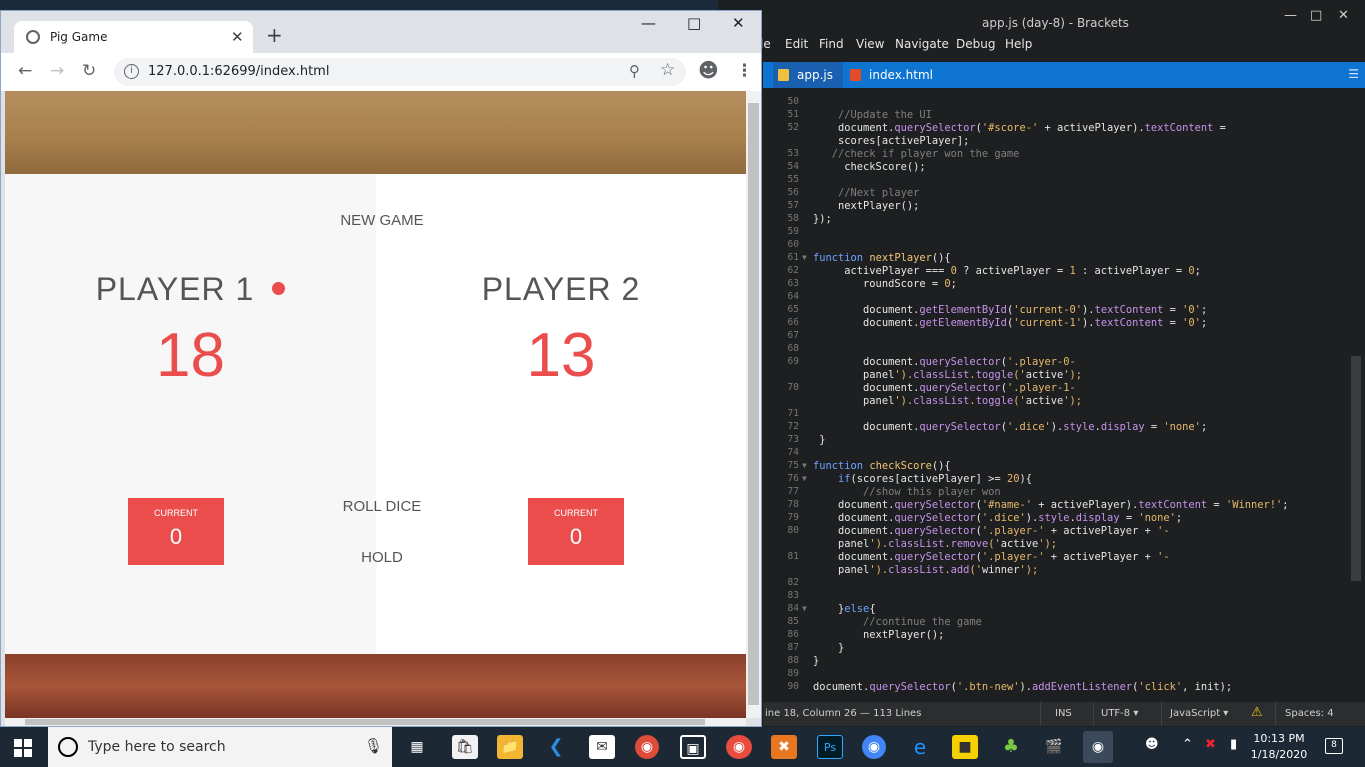 Image resolution: width=1365 pixels, height=767 pixels. I want to click on edge-icon: e, so click(920, 747).